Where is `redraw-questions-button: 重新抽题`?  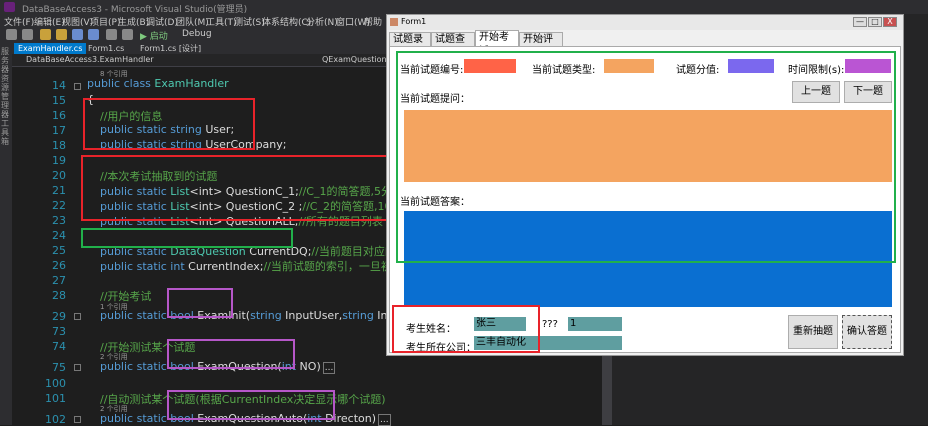
redraw-questions-button: 重新抽题 is located at coordinates (813, 332).